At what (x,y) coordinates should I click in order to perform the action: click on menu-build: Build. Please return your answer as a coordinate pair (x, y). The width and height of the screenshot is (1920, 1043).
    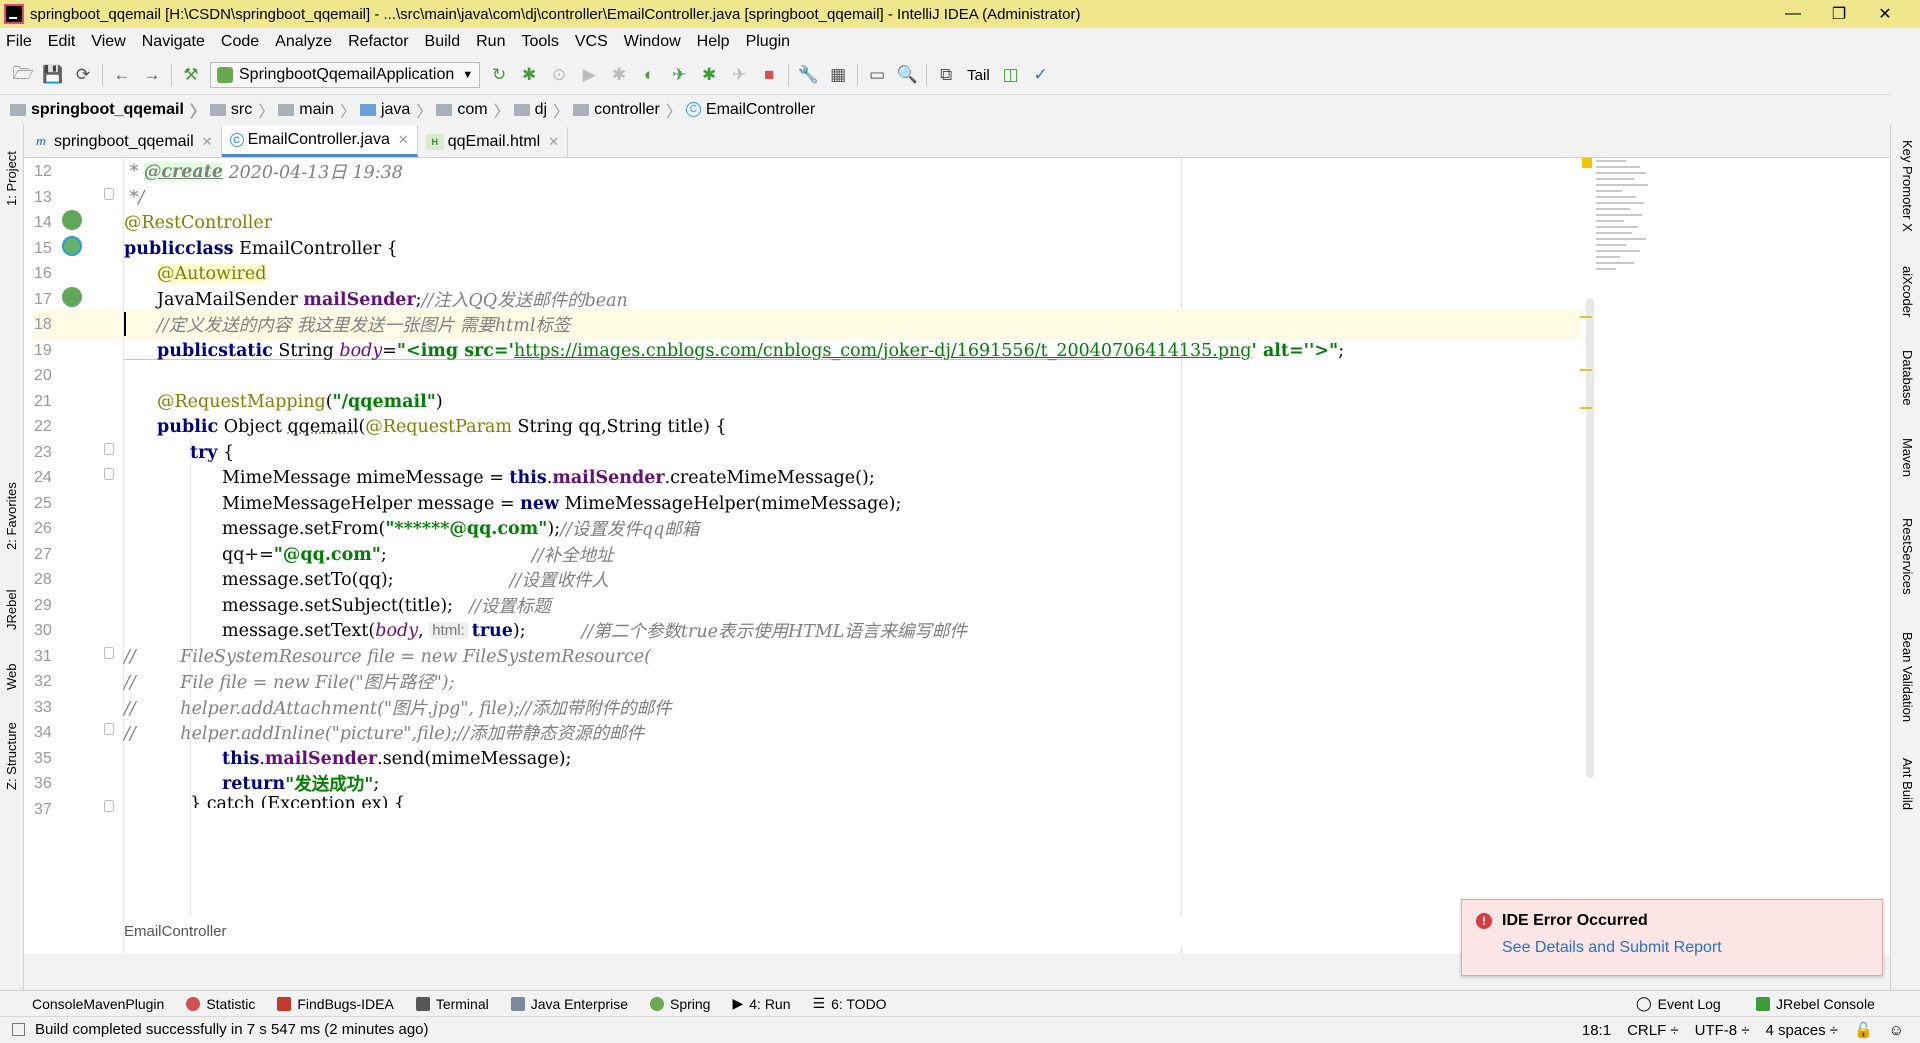
    Looking at the image, I should click on (443, 42).